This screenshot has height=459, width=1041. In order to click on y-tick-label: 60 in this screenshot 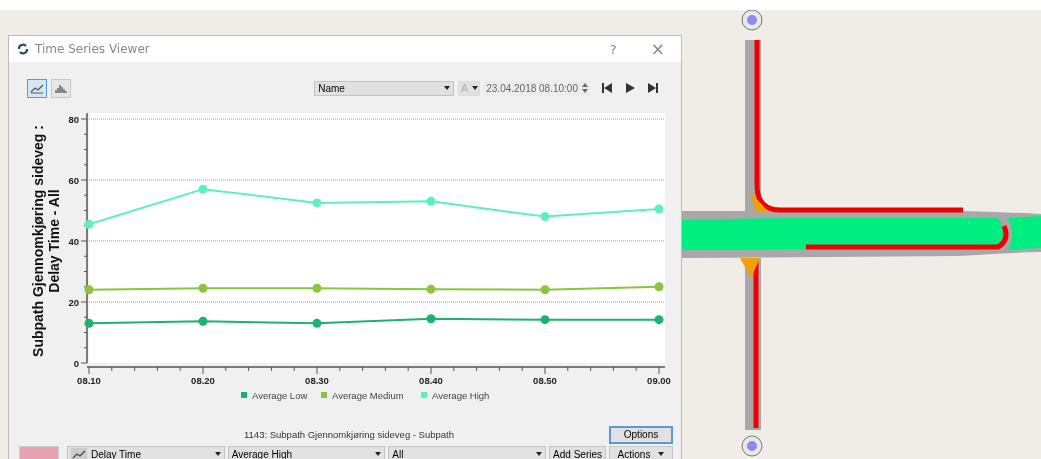, I will do `click(73, 180)`.